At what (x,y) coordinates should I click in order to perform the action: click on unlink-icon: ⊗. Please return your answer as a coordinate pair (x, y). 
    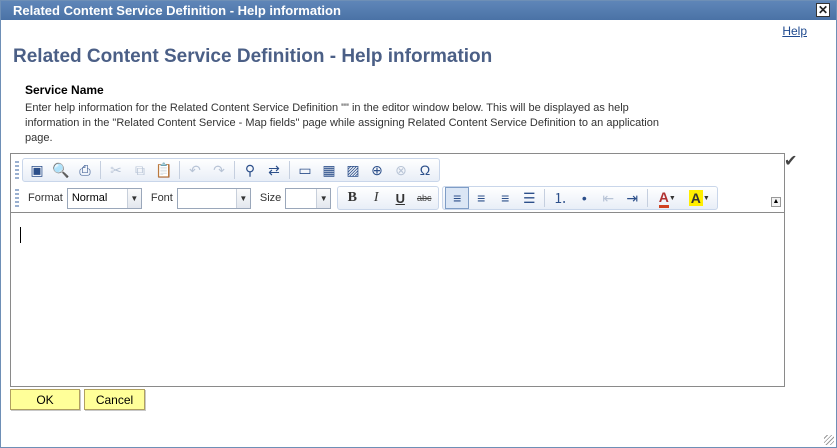
    Looking at the image, I should click on (401, 170).